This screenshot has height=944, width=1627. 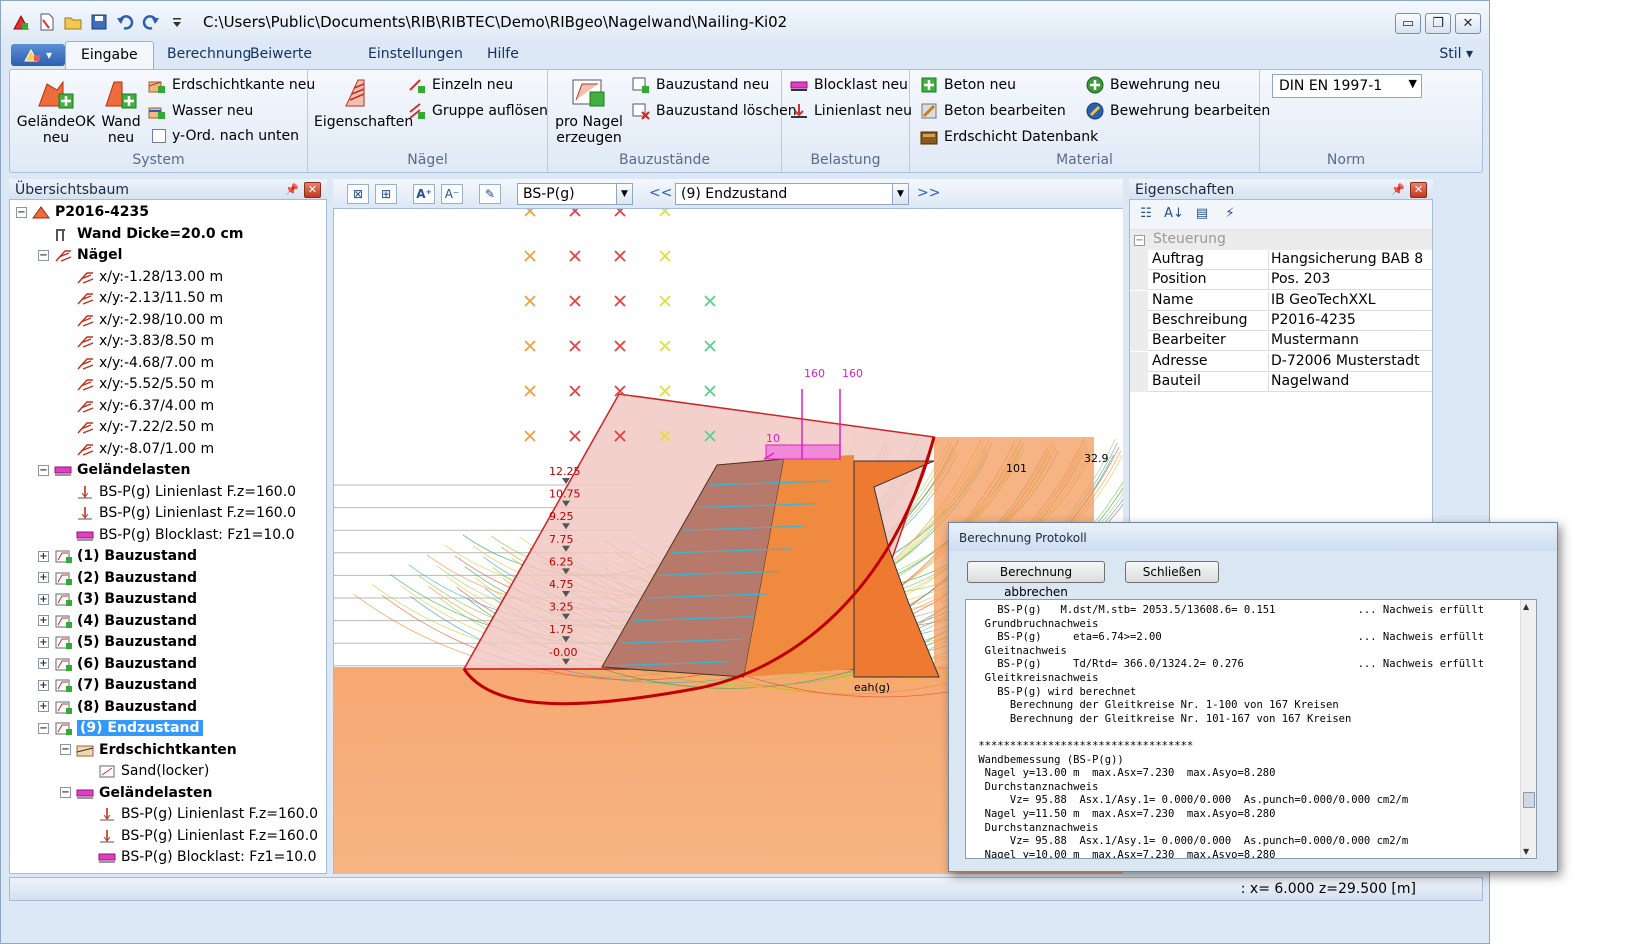 I want to click on zoom-window-icon: ⊞, so click(x=386, y=194).